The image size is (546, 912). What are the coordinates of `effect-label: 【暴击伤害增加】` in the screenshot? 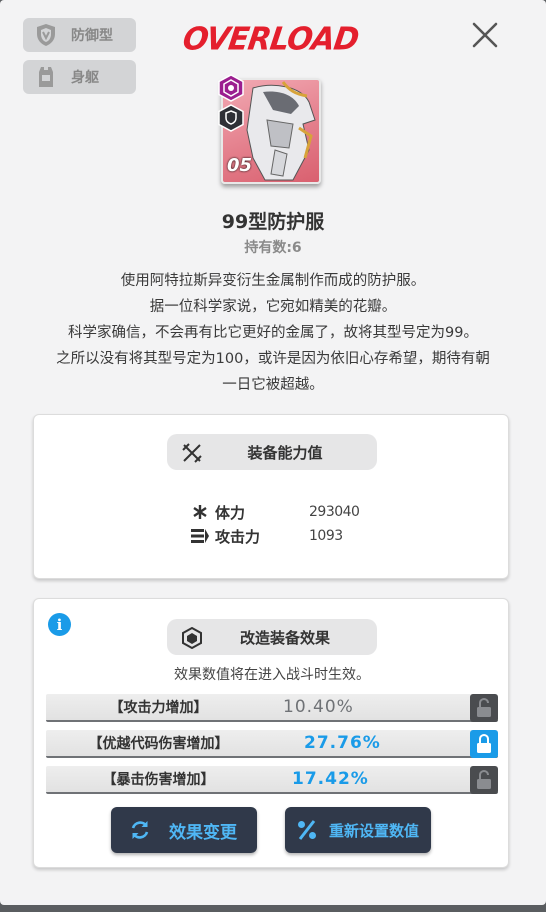 It's located at (158, 780).